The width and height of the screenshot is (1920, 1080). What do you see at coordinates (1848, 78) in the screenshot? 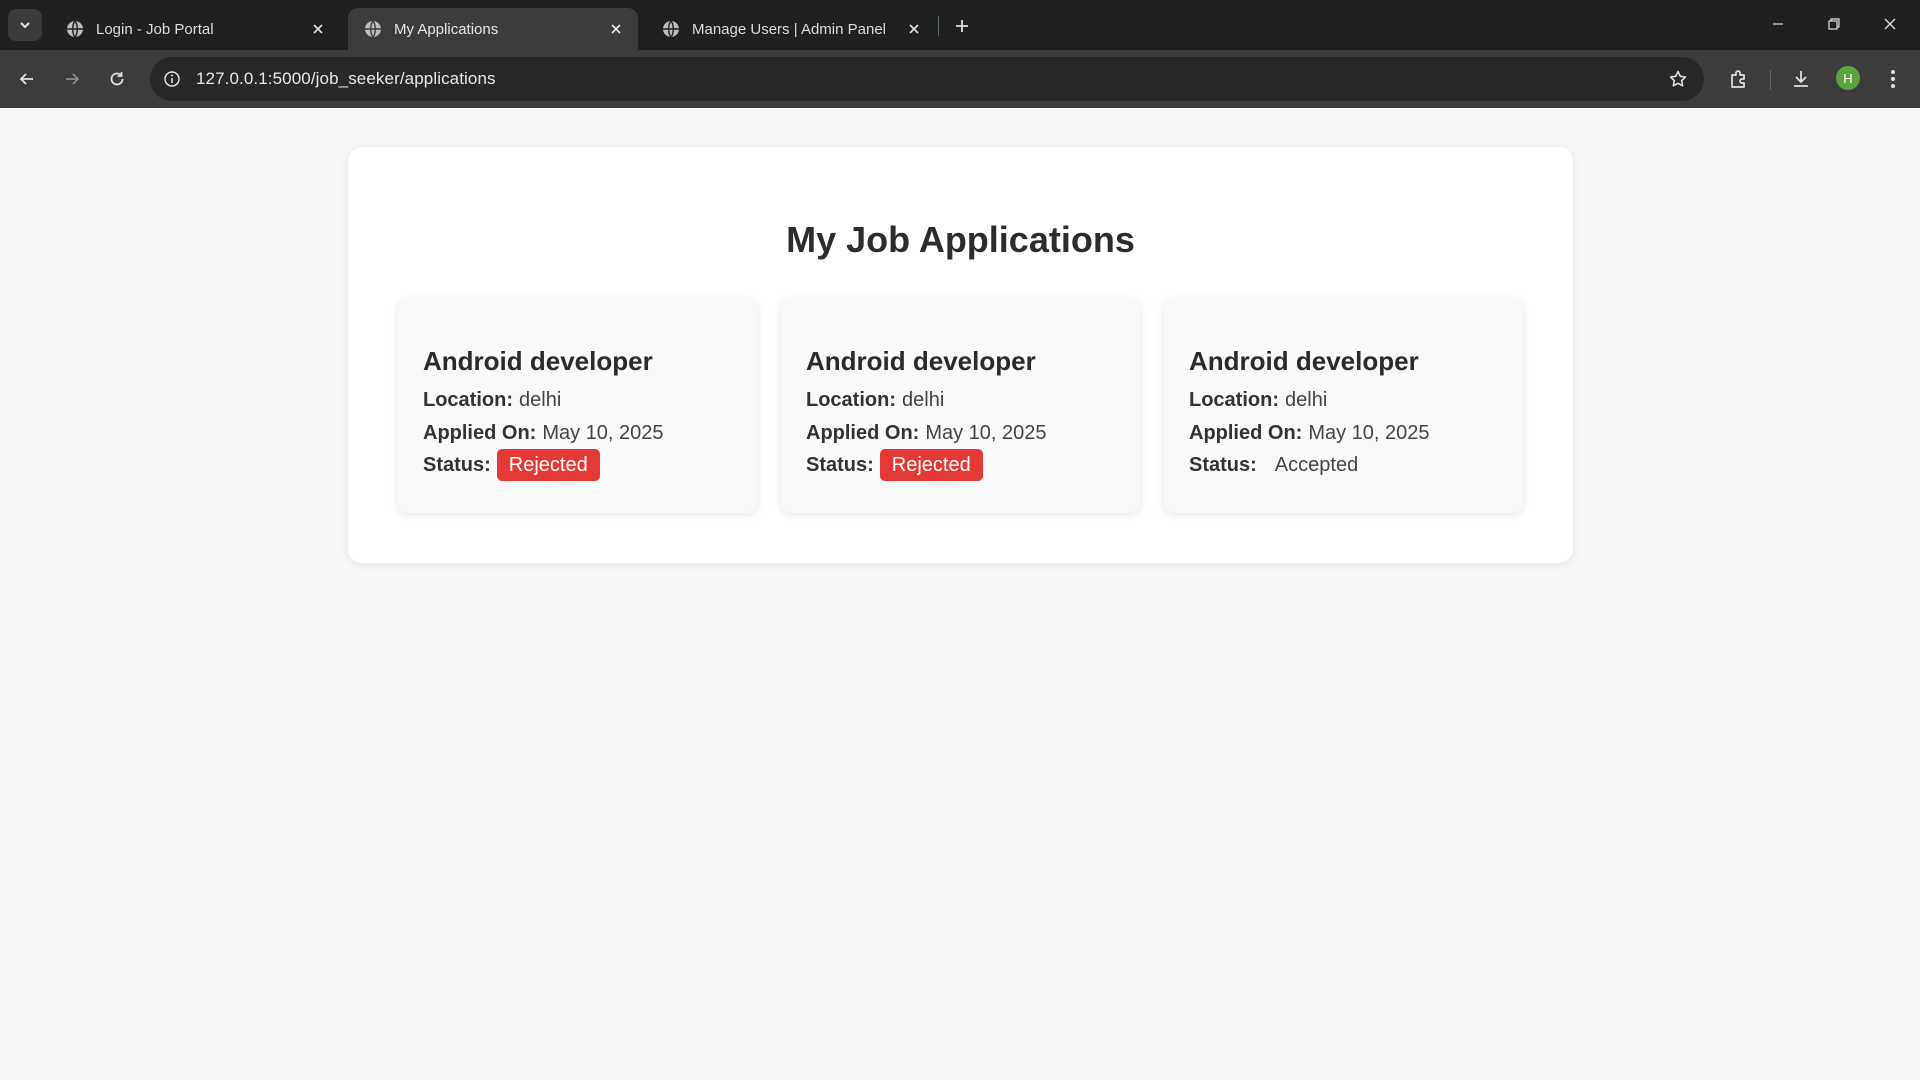
I see `profile-avatar: H` at bounding box center [1848, 78].